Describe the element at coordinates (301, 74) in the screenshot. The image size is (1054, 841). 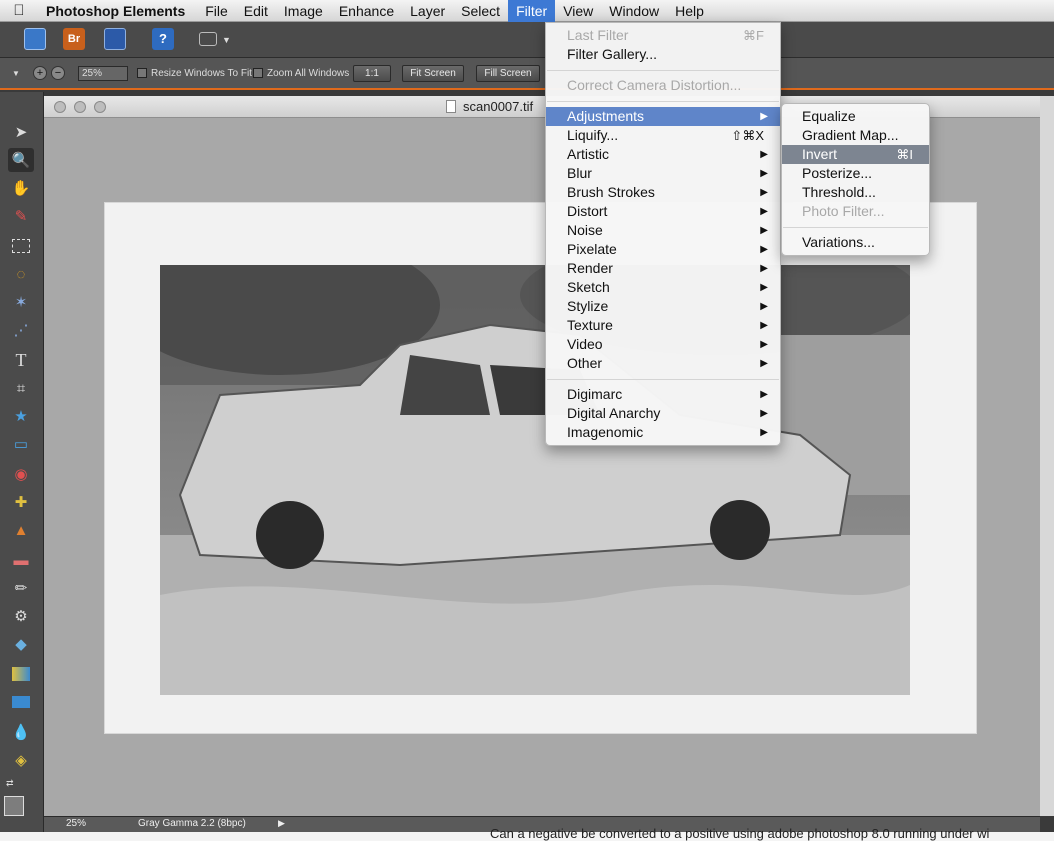
I see `zoom-all-windows-checkbox: Zoom All Windows` at that location.